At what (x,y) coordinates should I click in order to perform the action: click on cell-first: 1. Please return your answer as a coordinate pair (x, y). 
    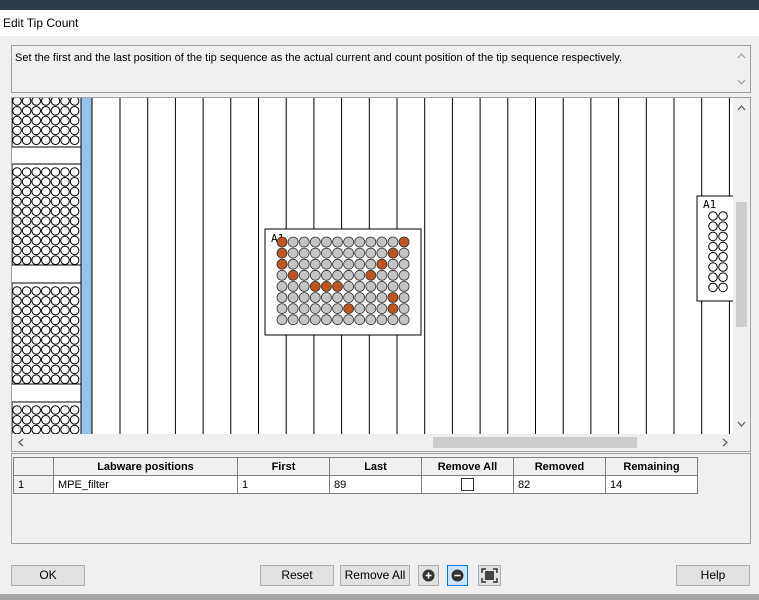
    Looking at the image, I should click on (283, 484).